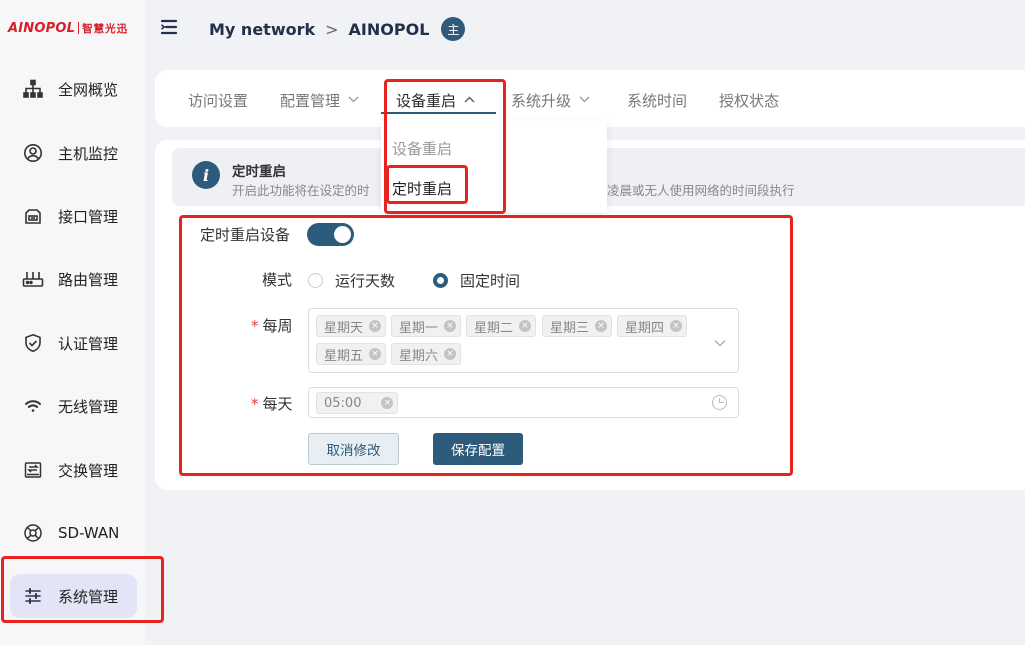 The width and height of the screenshot is (1025, 645). I want to click on weekday-tag-label: 星期四, so click(645, 328).